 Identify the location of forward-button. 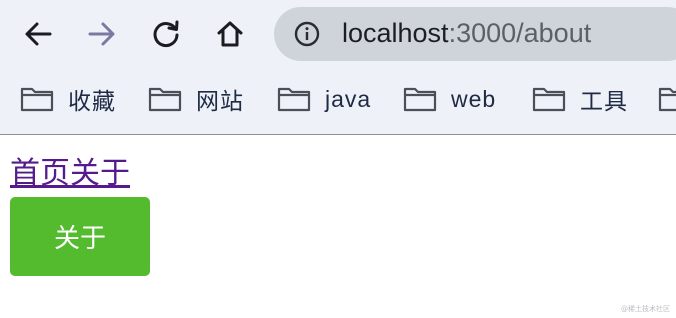
(102, 34).